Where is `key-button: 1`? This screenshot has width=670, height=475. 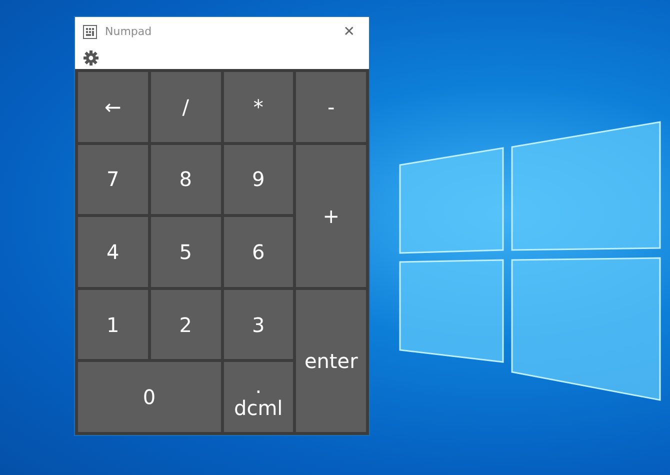
key-button: 1 is located at coordinates (113, 325).